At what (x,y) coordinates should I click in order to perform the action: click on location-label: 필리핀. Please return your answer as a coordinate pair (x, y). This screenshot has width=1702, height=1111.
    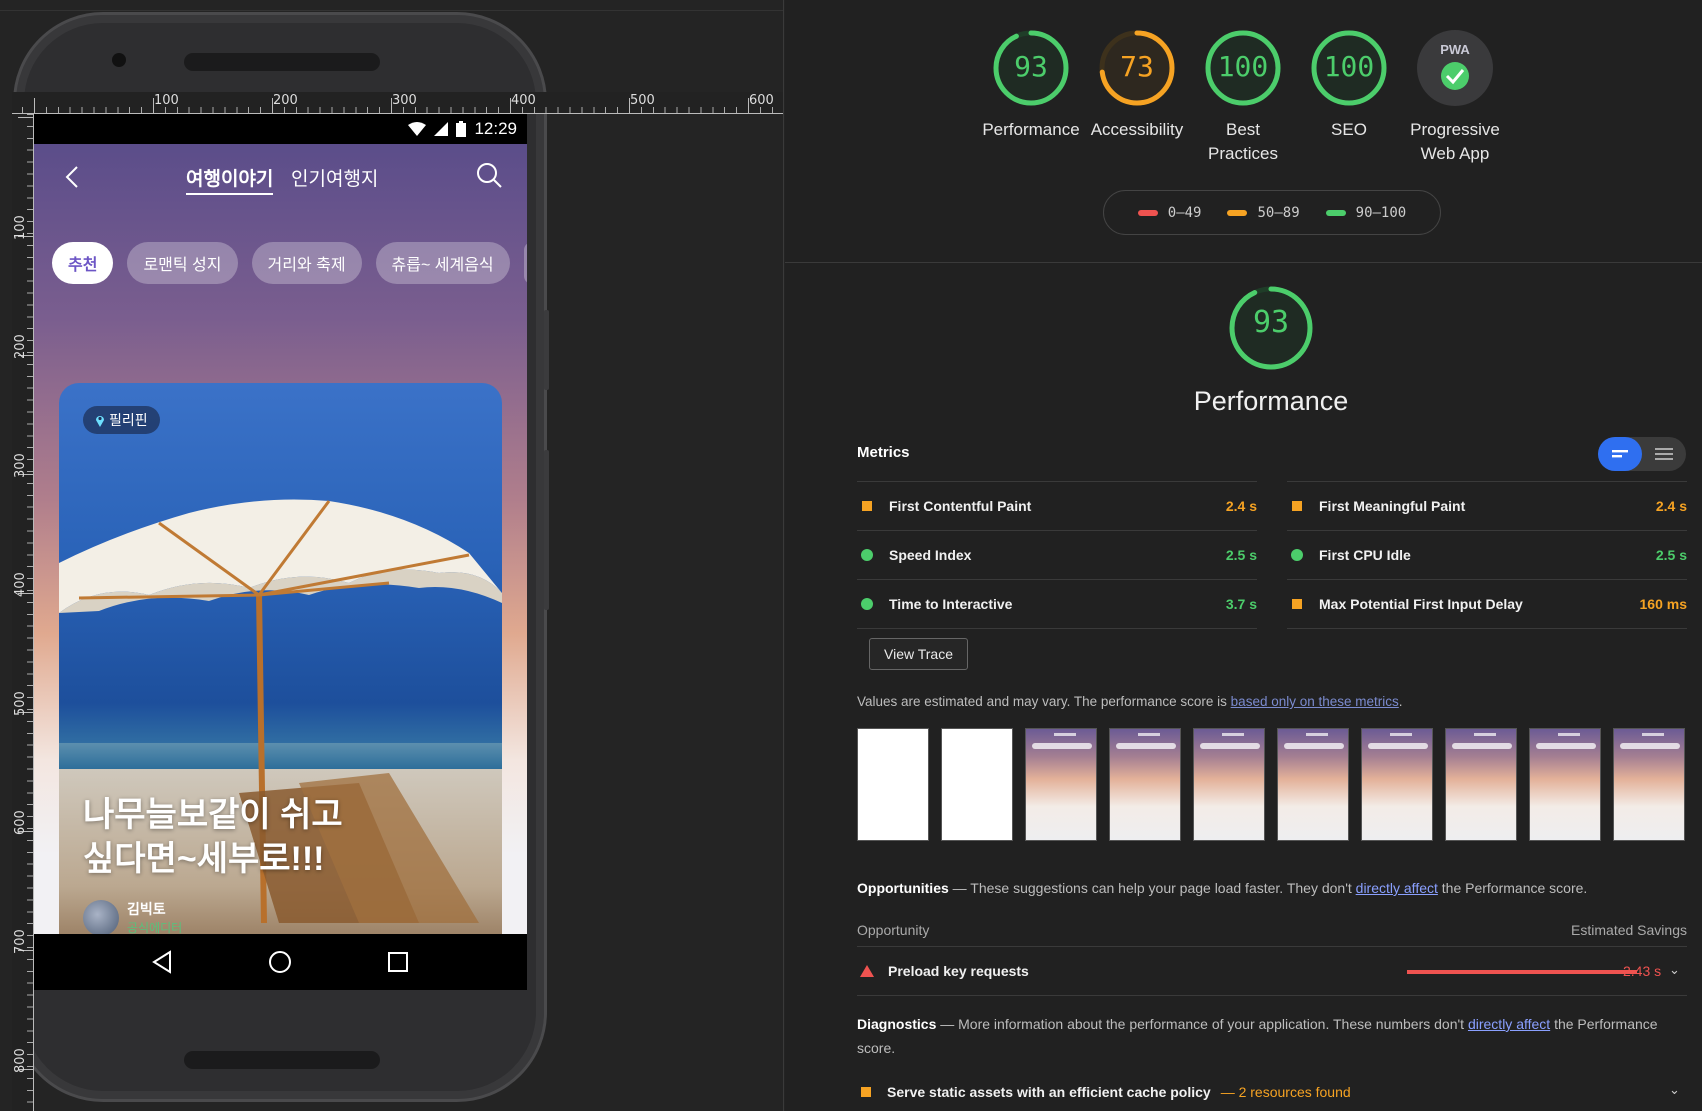
    Looking at the image, I should click on (128, 420).